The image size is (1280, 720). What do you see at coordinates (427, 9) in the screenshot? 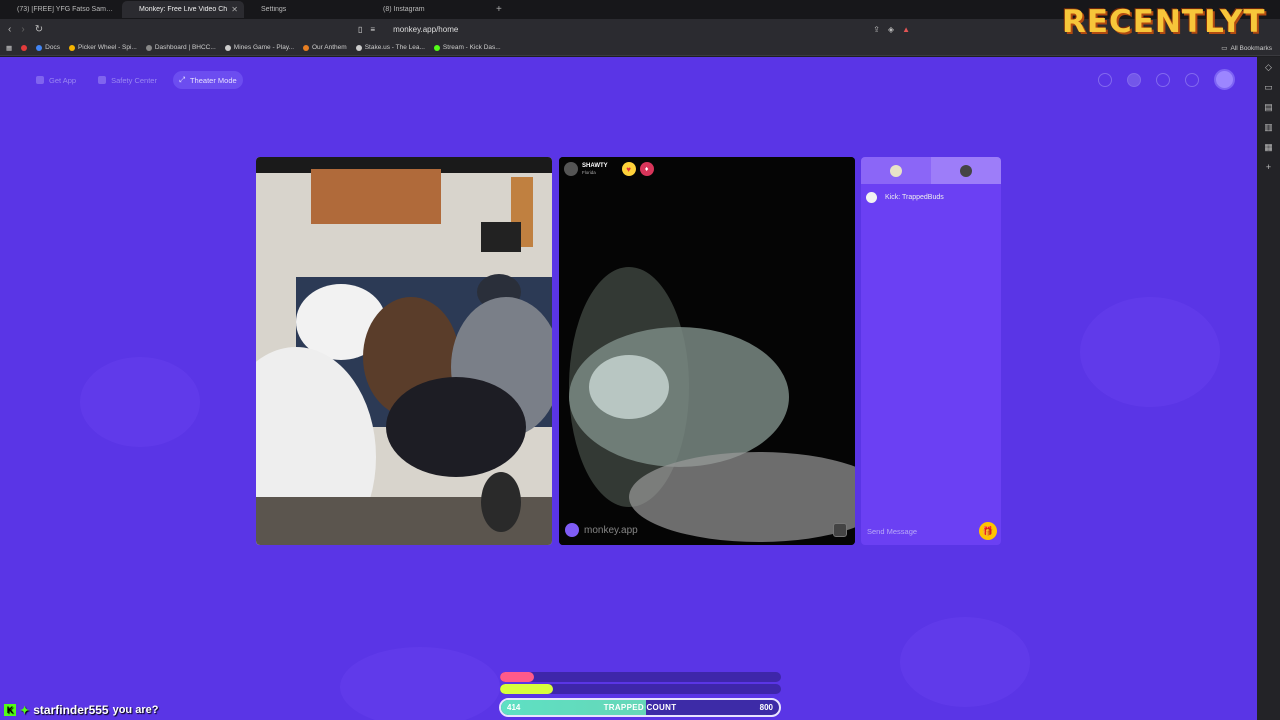
I see `browser-tab: (8) Instagram` at bounding box center [427, 9].